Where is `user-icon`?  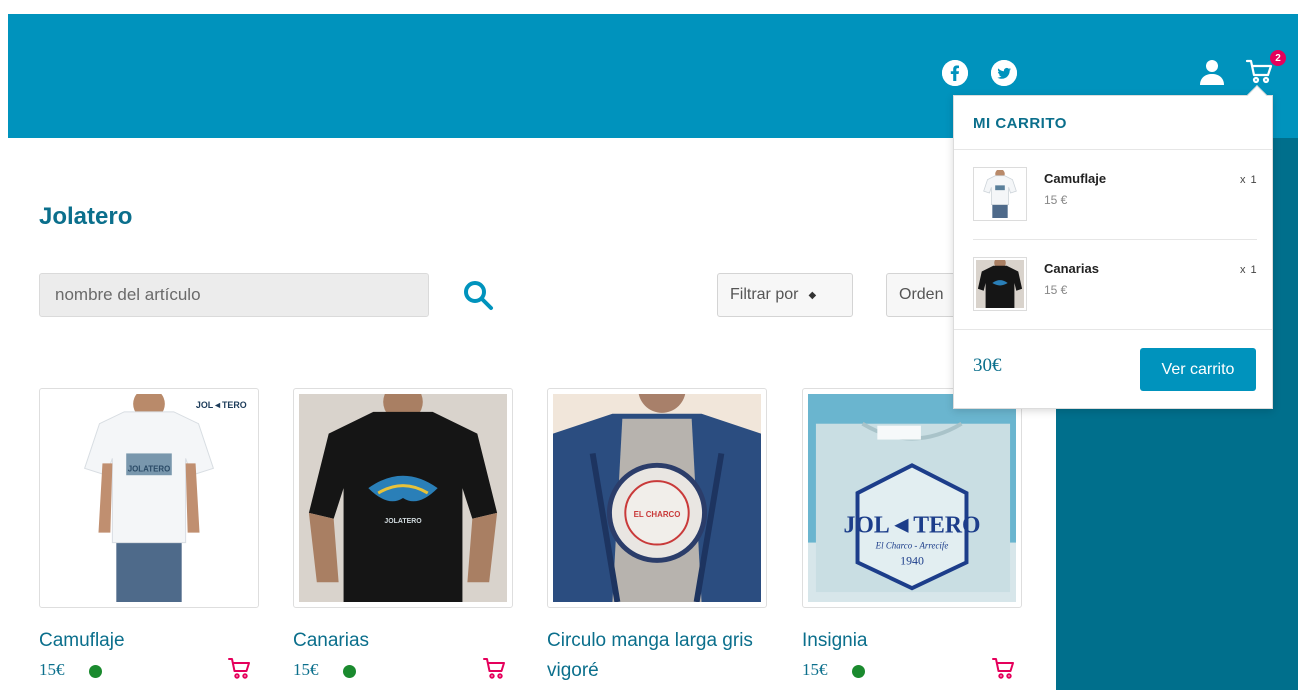 user-icon is located at coordinates (1212, 72).